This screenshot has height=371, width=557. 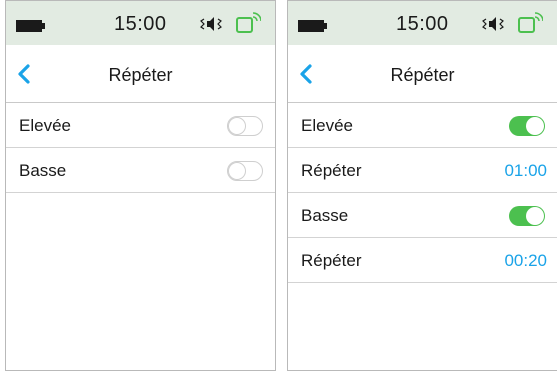 What do you see at coordinates (422, 260) in the screenshot?
I see `row-repeter-basse: Répéter 00:20` at bounding box center [422, 260].